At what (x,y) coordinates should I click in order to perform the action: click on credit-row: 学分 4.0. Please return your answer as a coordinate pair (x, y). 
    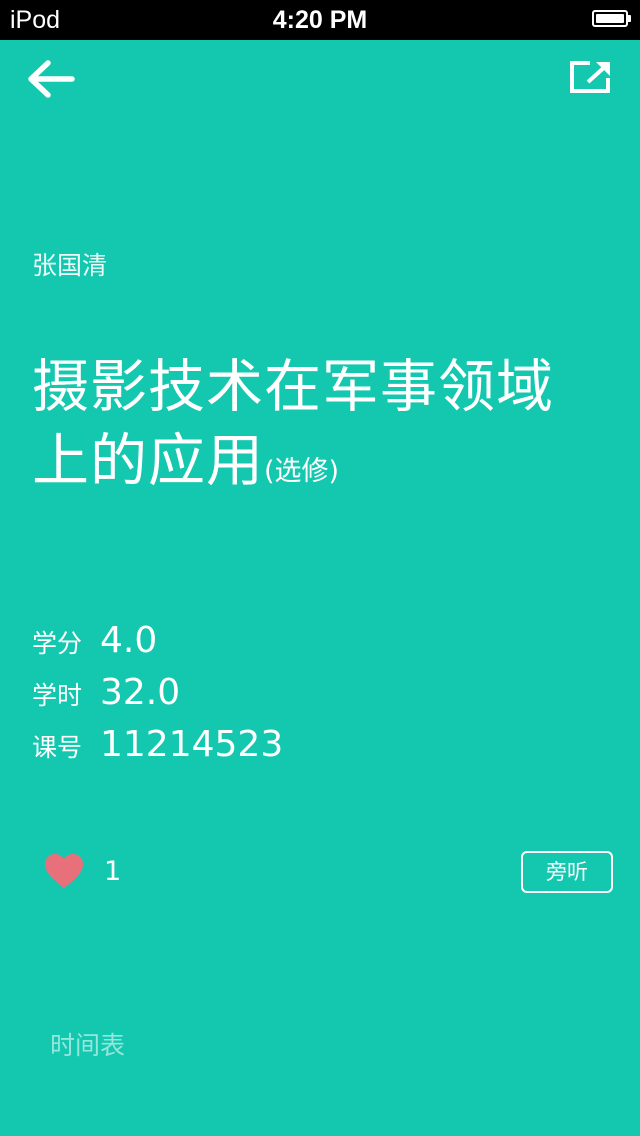
    Looking at the image, I should click on (94, 646).